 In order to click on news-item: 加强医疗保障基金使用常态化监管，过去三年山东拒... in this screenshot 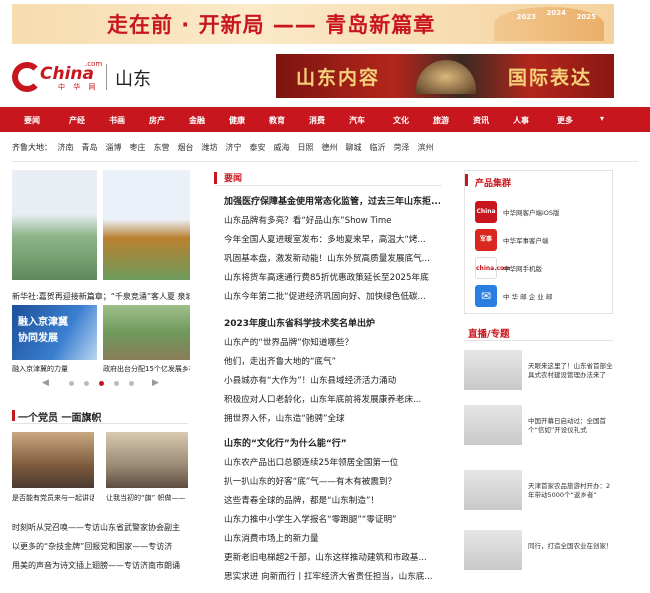, I will do `click(332, 202)`.